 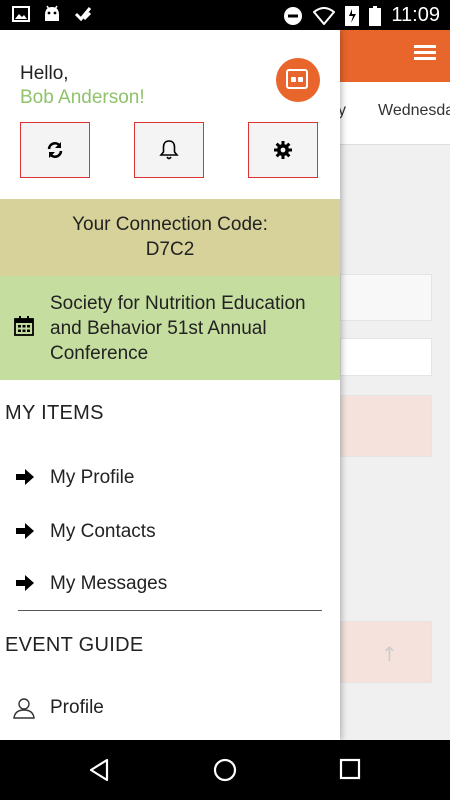 I want to click on person-icon, so click(x=24, y=708).